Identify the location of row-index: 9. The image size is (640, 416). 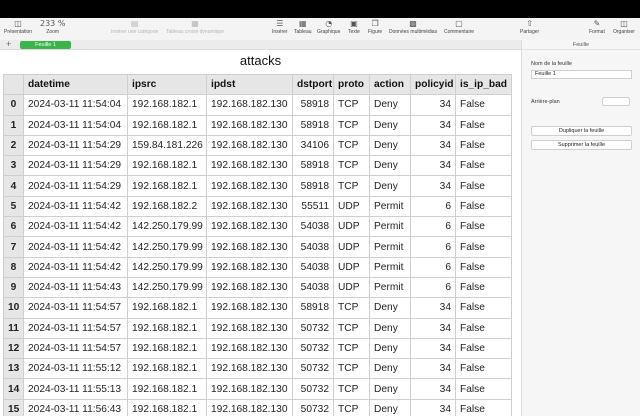
(13, 287).